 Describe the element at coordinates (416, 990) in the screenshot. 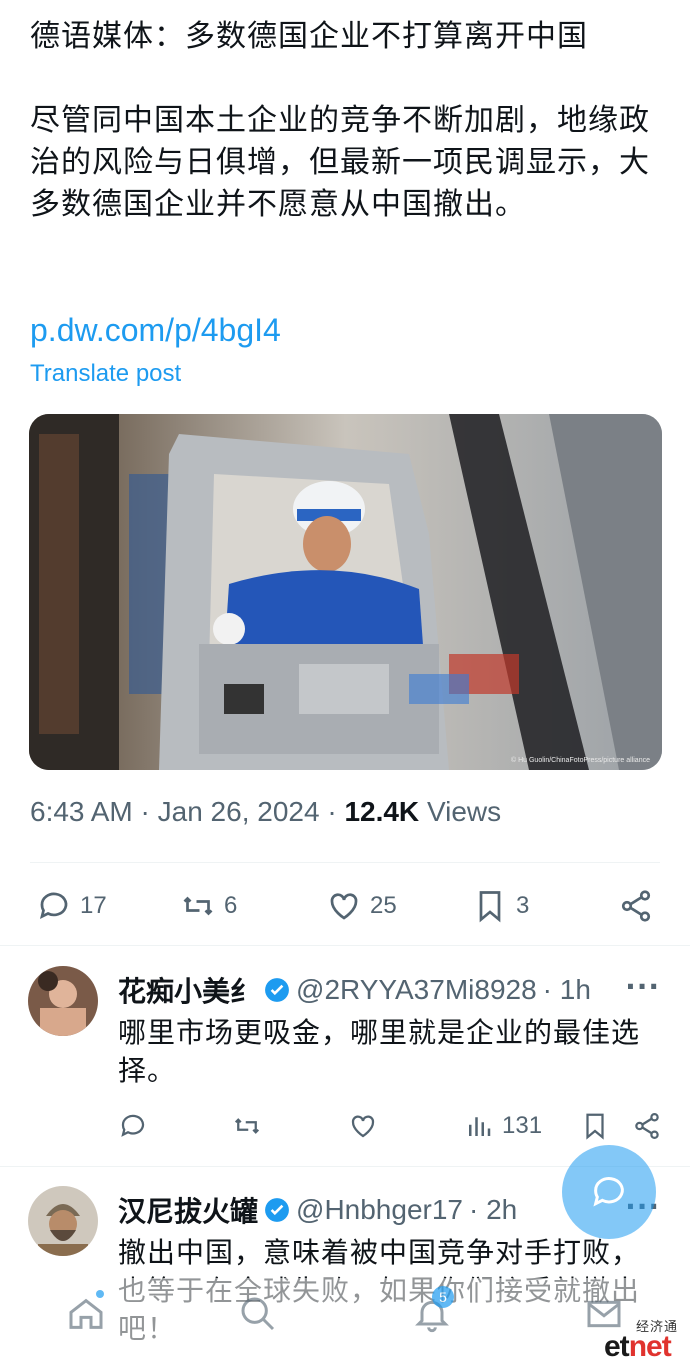

I see `user-handle: @2RYYA37Mi8928` at that location.